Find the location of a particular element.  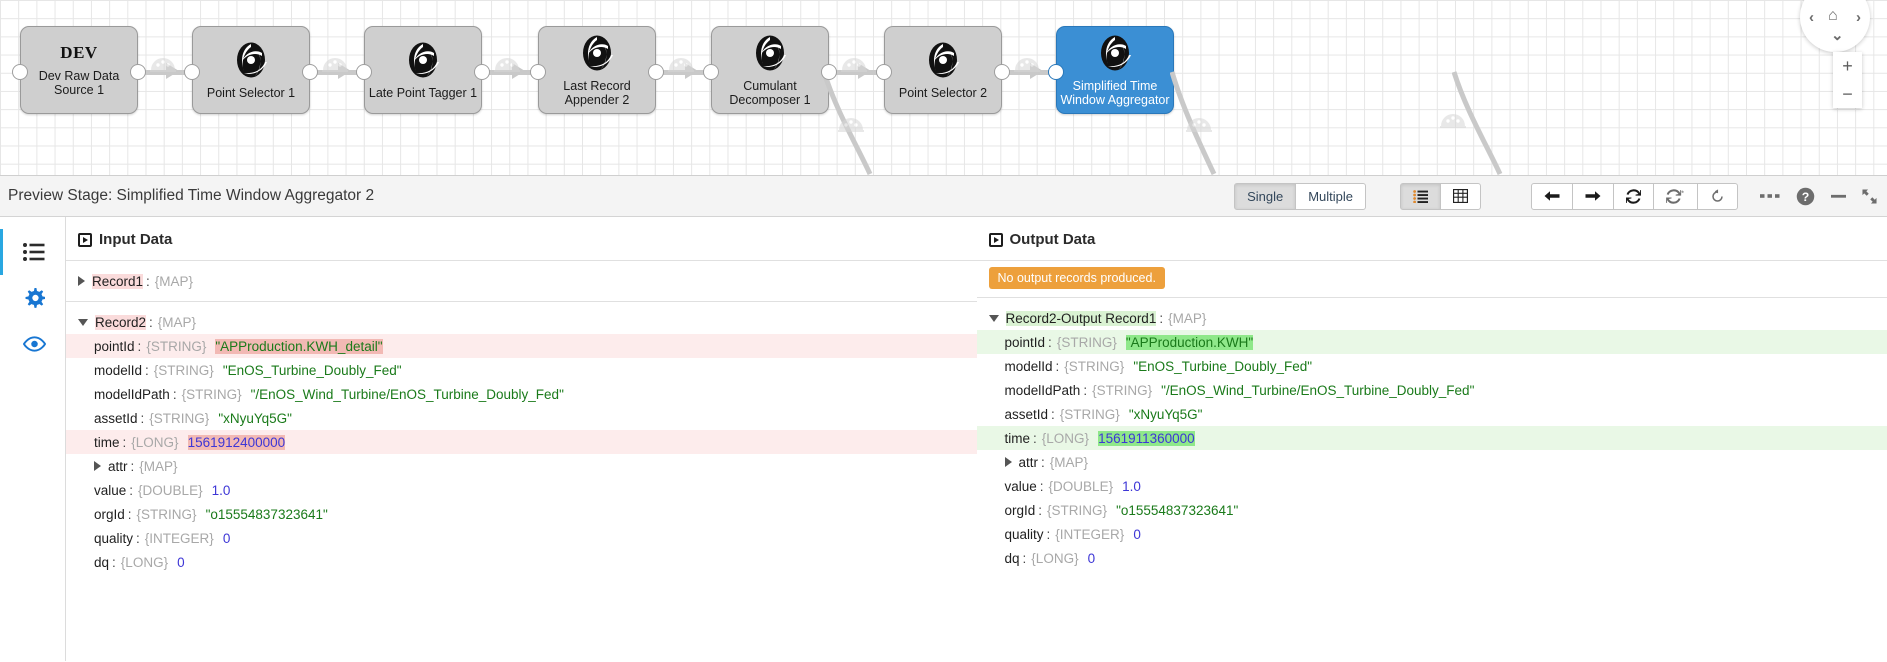

pipeline-node-cumulant-decomposer-1: Cumulant Decomposer 1 is located at coordinates (770, 70).